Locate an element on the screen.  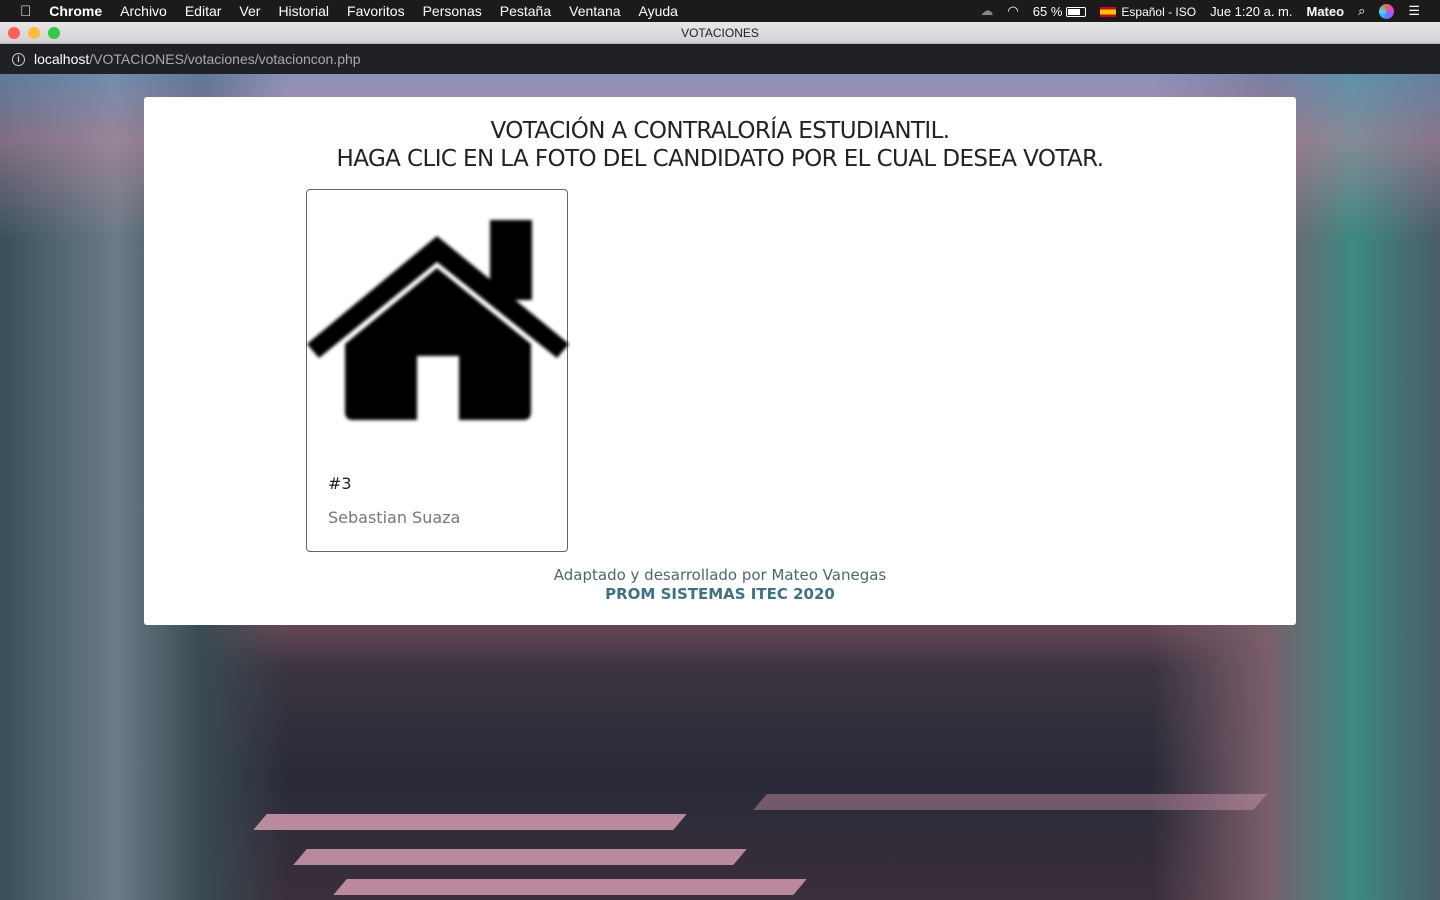
menu-archivo: Archivo is located at coordinates (143, 11).